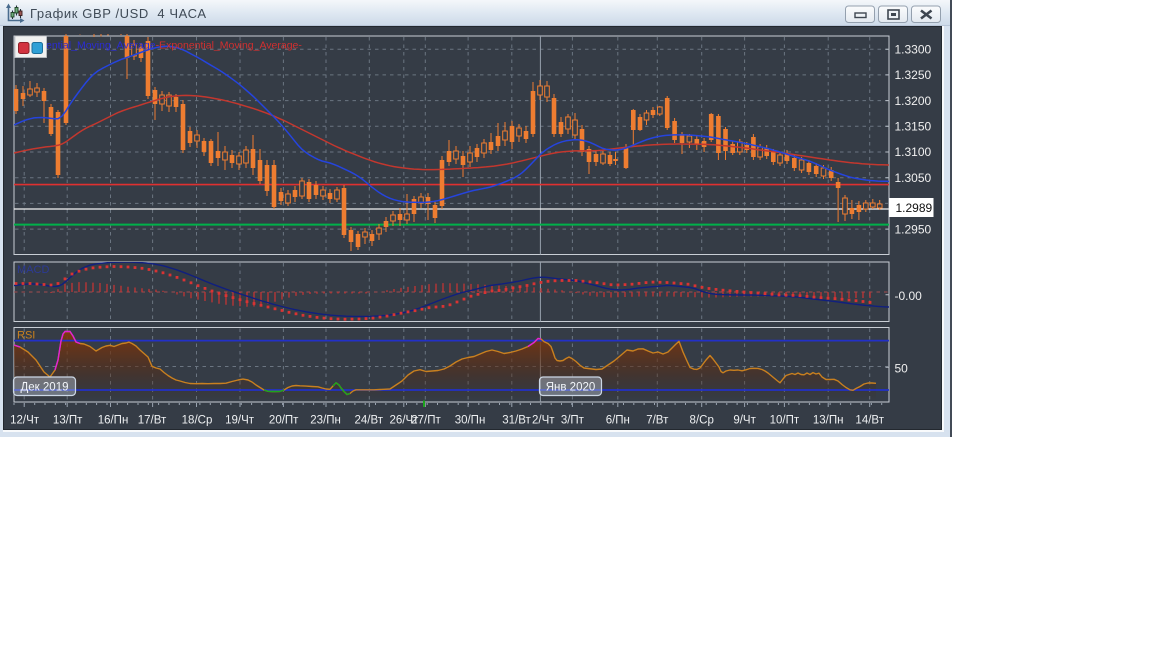  Describe the element at coordinates (913, 127) in the screenshot. I see `svg-text: 1.3150` at that location.